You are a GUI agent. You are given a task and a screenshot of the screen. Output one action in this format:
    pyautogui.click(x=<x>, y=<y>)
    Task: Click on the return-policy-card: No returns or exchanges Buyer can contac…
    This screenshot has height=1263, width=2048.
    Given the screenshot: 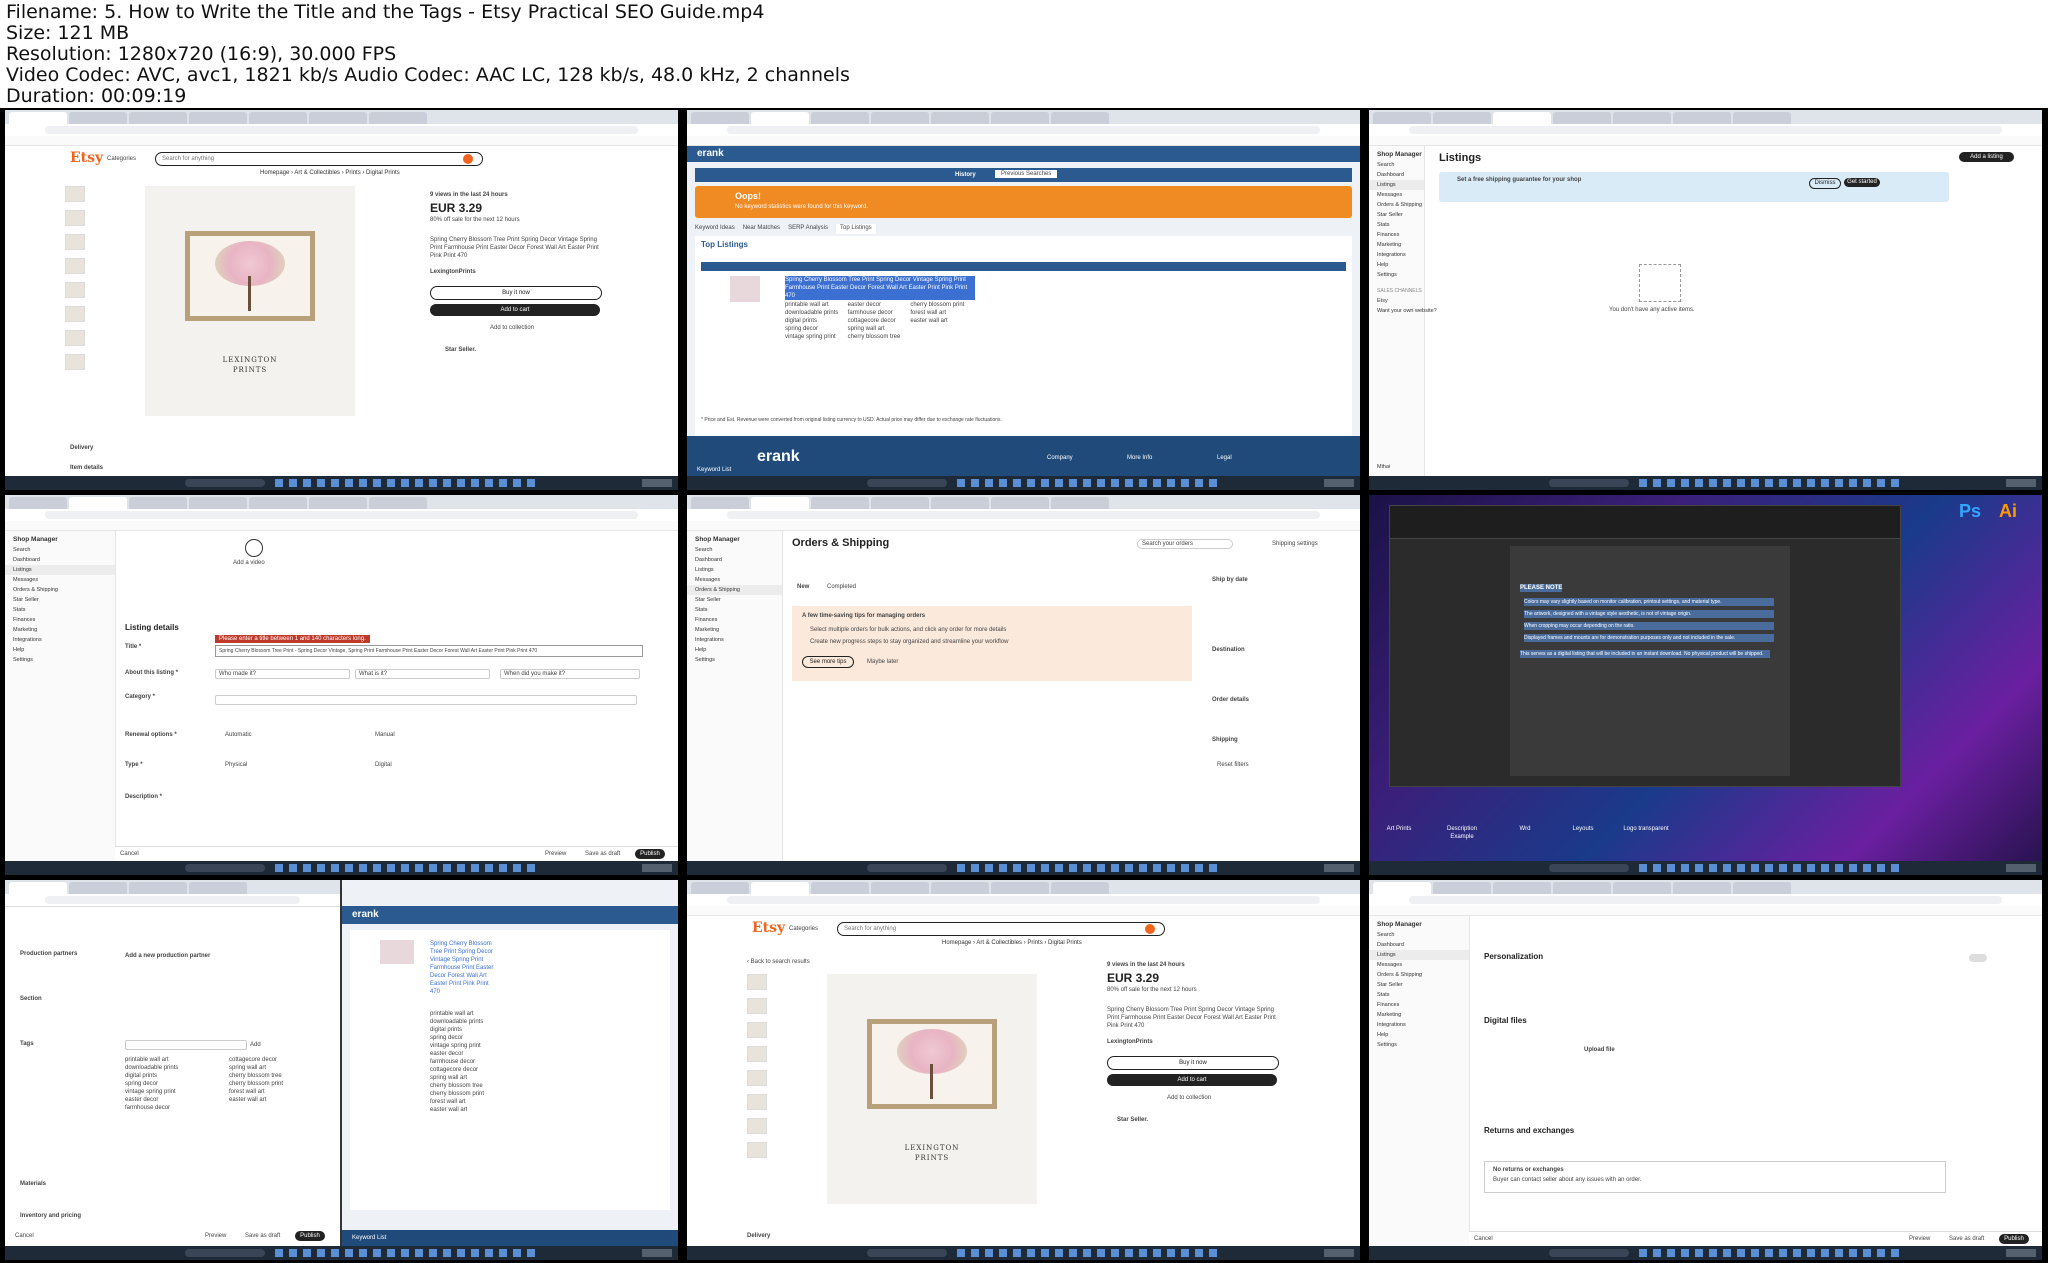 What is the action you would take?
    pyautogui.click(x=1715, y=1177)
    